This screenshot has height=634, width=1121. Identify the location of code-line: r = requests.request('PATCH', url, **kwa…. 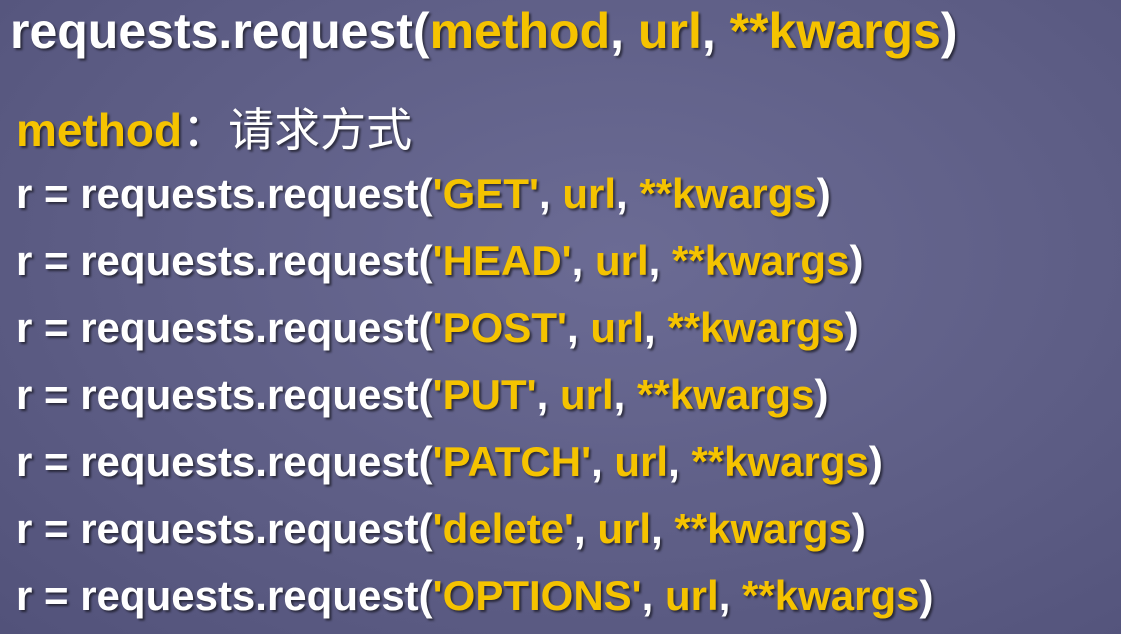
(449, 462).